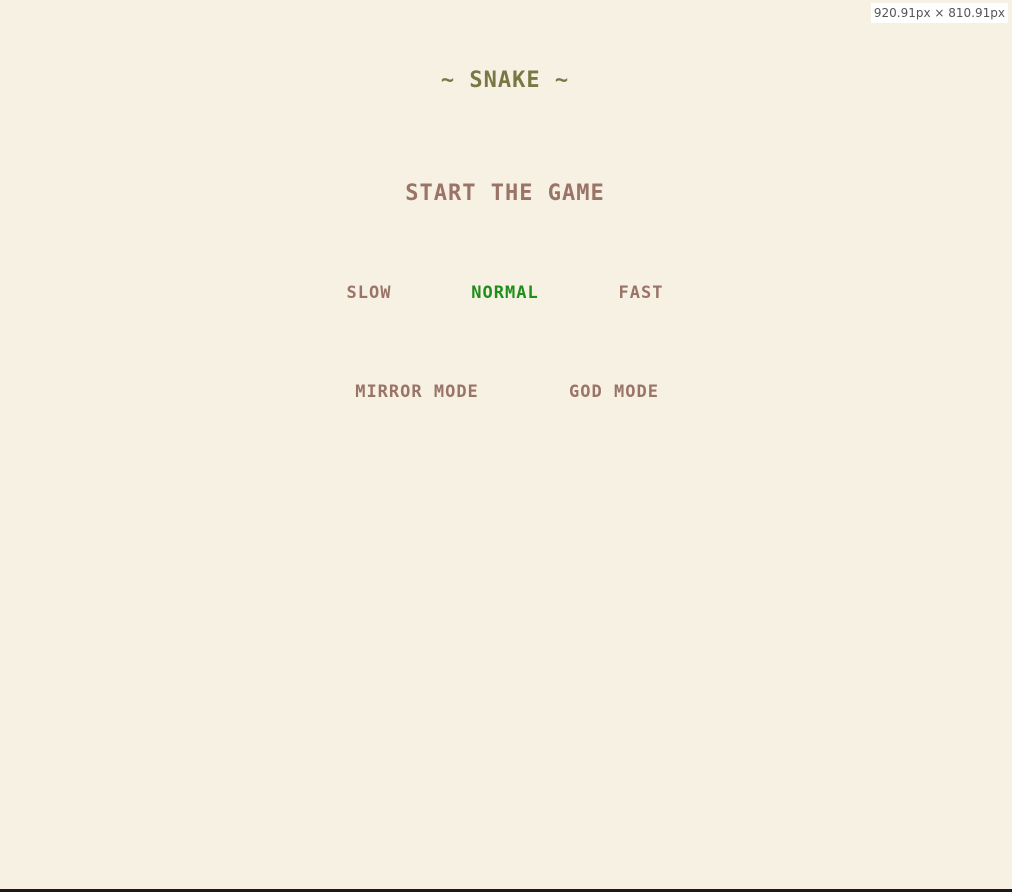 The height and width of the screenshot is (892, 1012). What do you see at coordinates (504, 293) in the screenshot?
I see `speed-normal-option: NORMAL` at bounding box center [504, 293].